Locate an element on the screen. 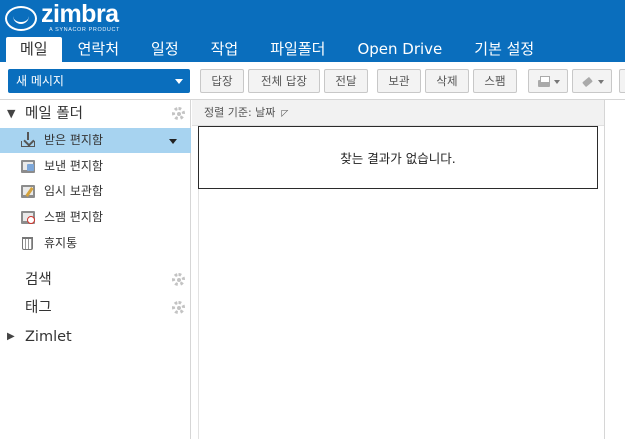 Image resolution: width=625 pixels, height=439 pixels. forward-button: 전달 is located at coordinates (346, 81).